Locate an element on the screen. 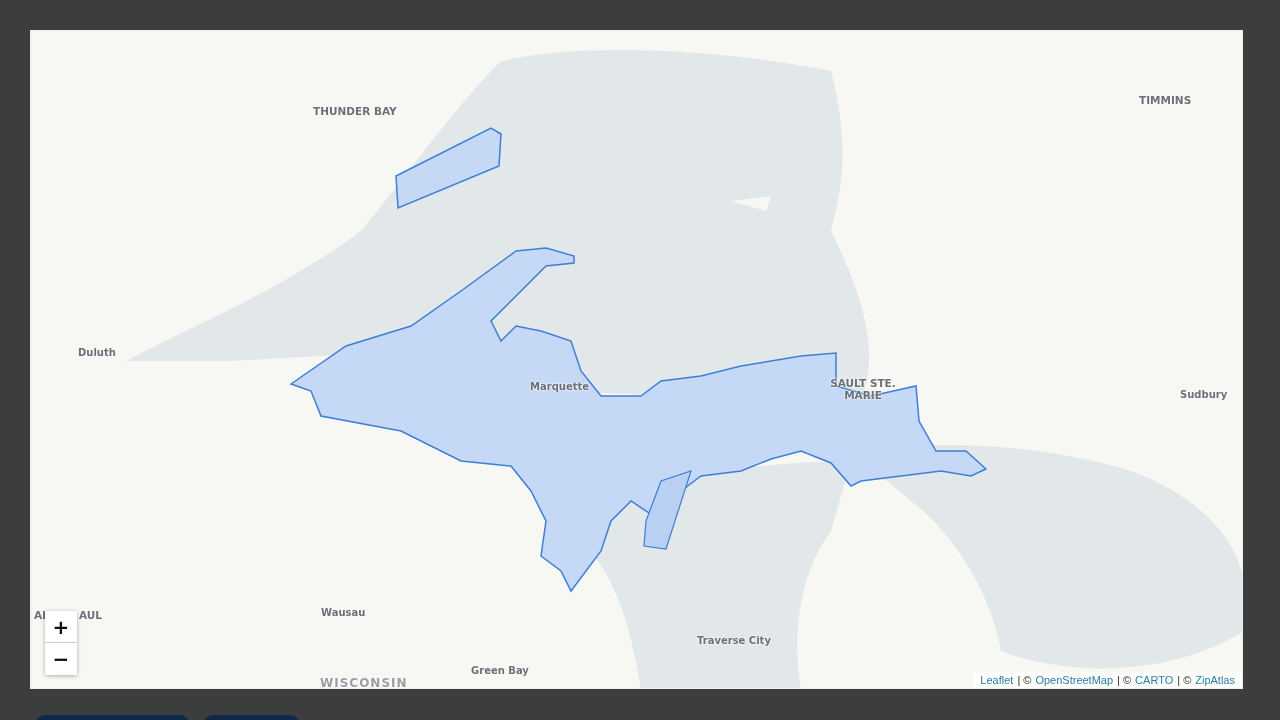 The width and height of the screenshot is (1280, 720). partial-label: Al is located at coordinates (40, 615).